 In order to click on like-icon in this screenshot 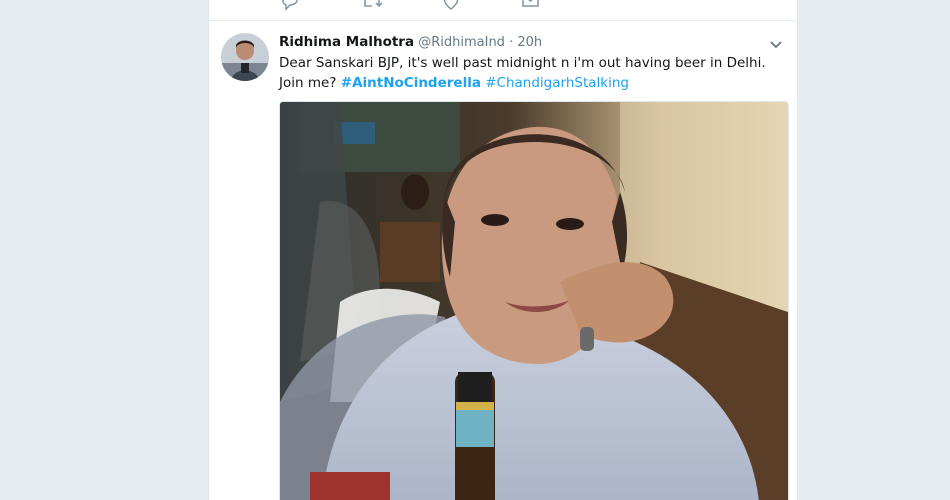, I will do `click(452, 7)`.